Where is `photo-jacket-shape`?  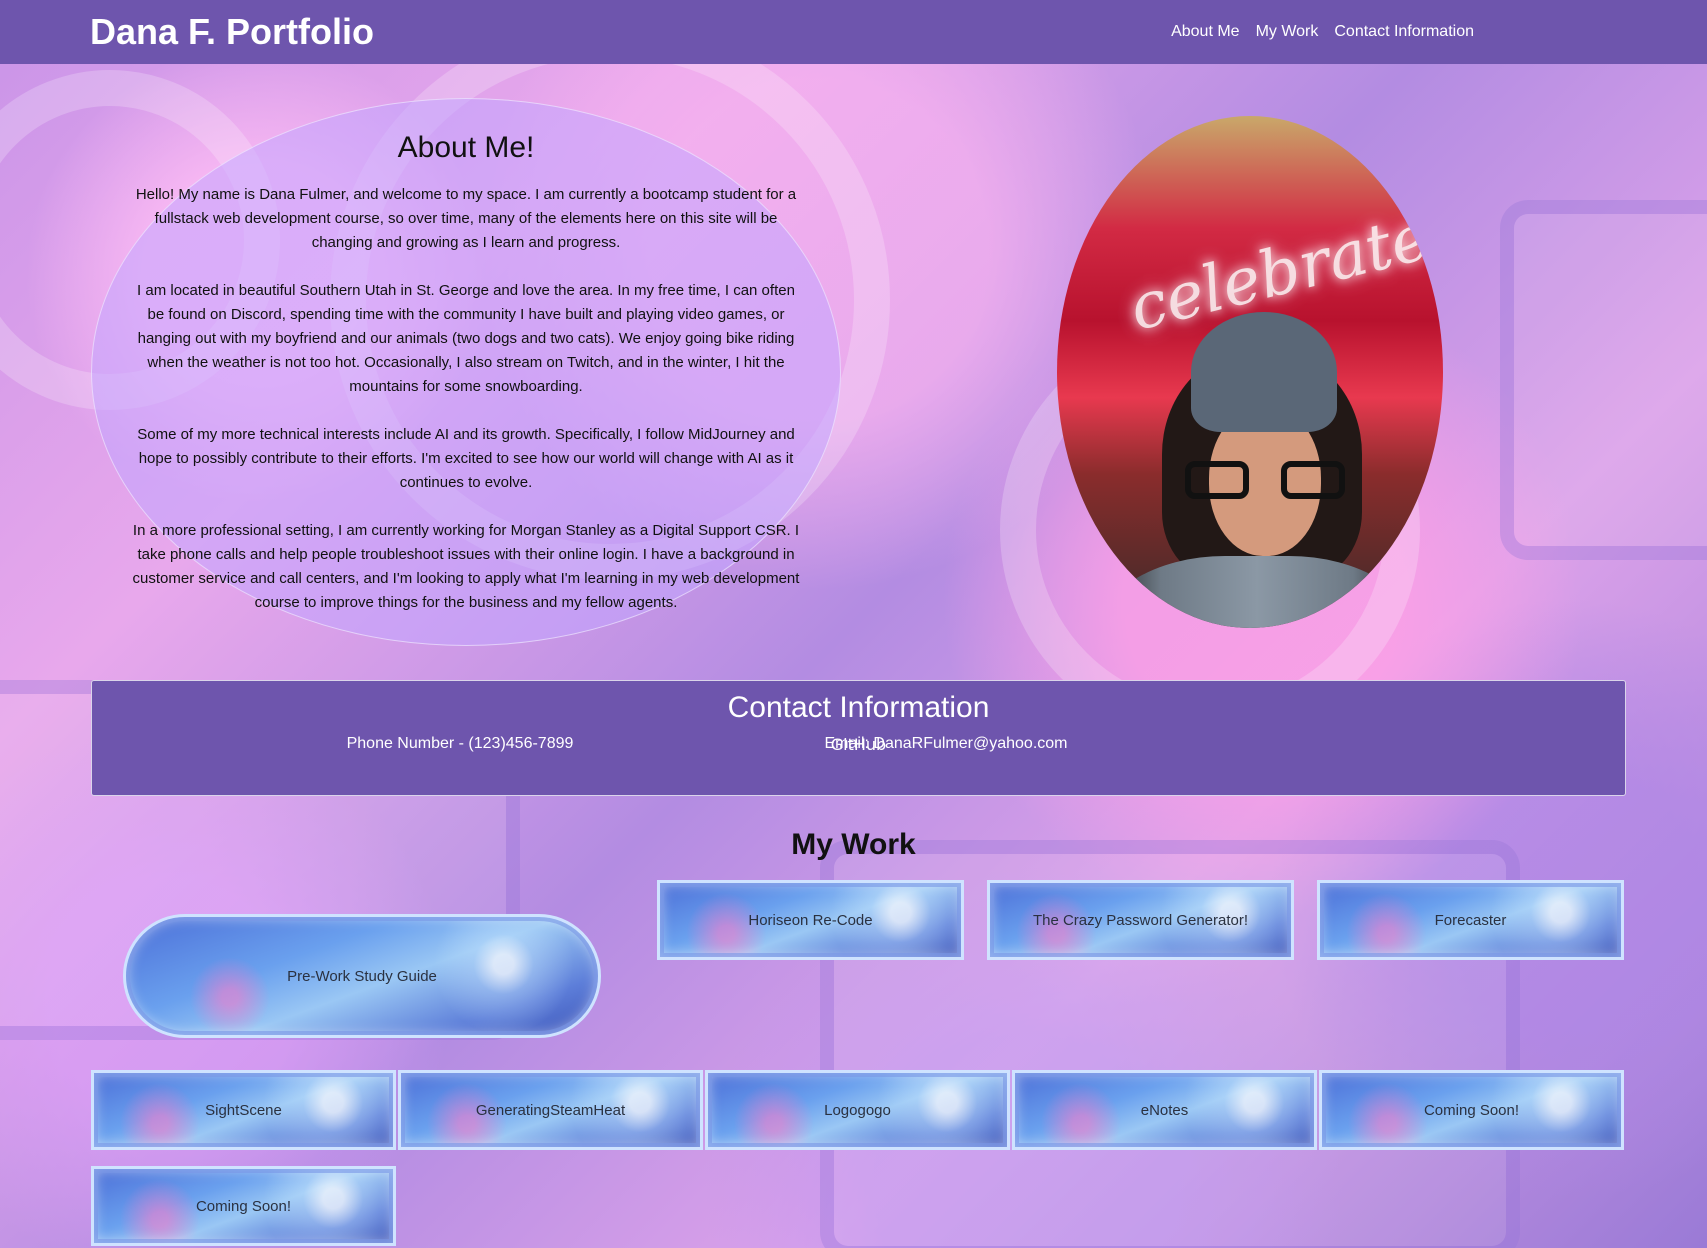 photo-jacket-shape is located at coordinates (1257, 592).